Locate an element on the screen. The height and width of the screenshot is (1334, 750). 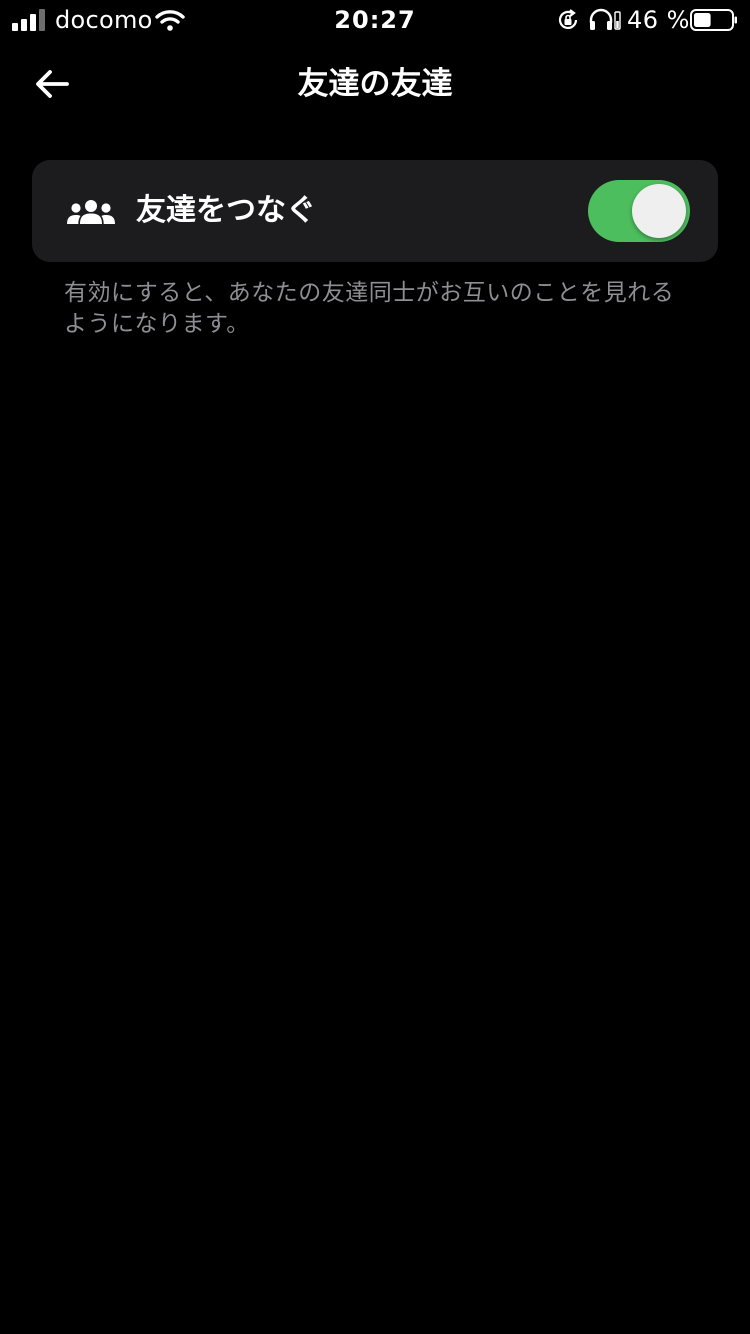
headphones-icon is located at coordinates (605, 19).